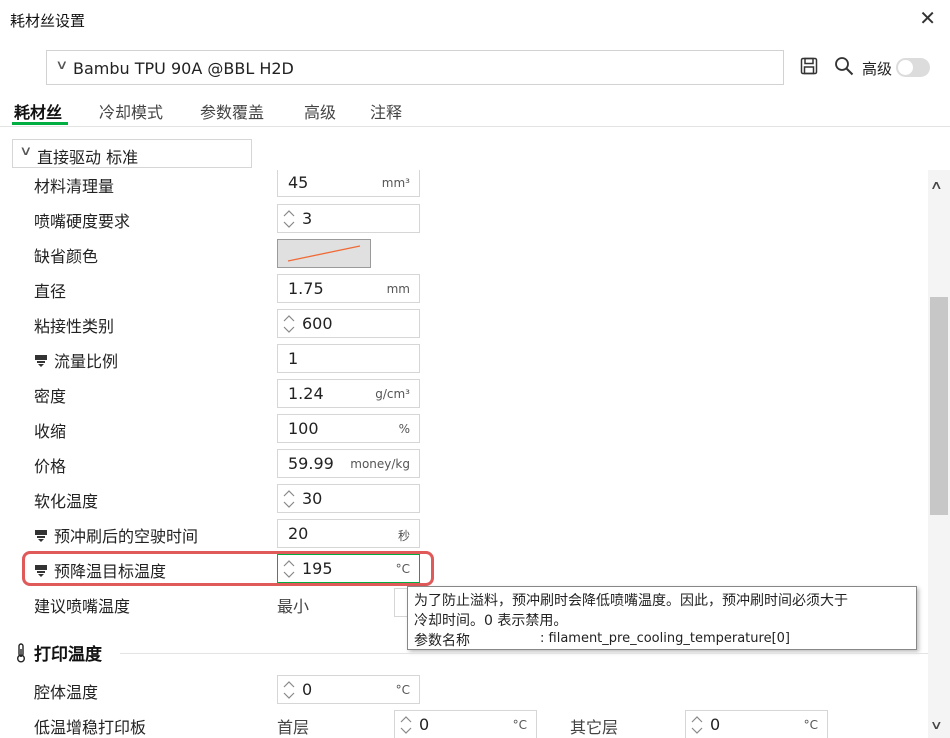 The width and height of the screenshot is (950, 738). Describe the element at coordinates (317, 323) in the screenshot. I see `field-value: 600` at that location.